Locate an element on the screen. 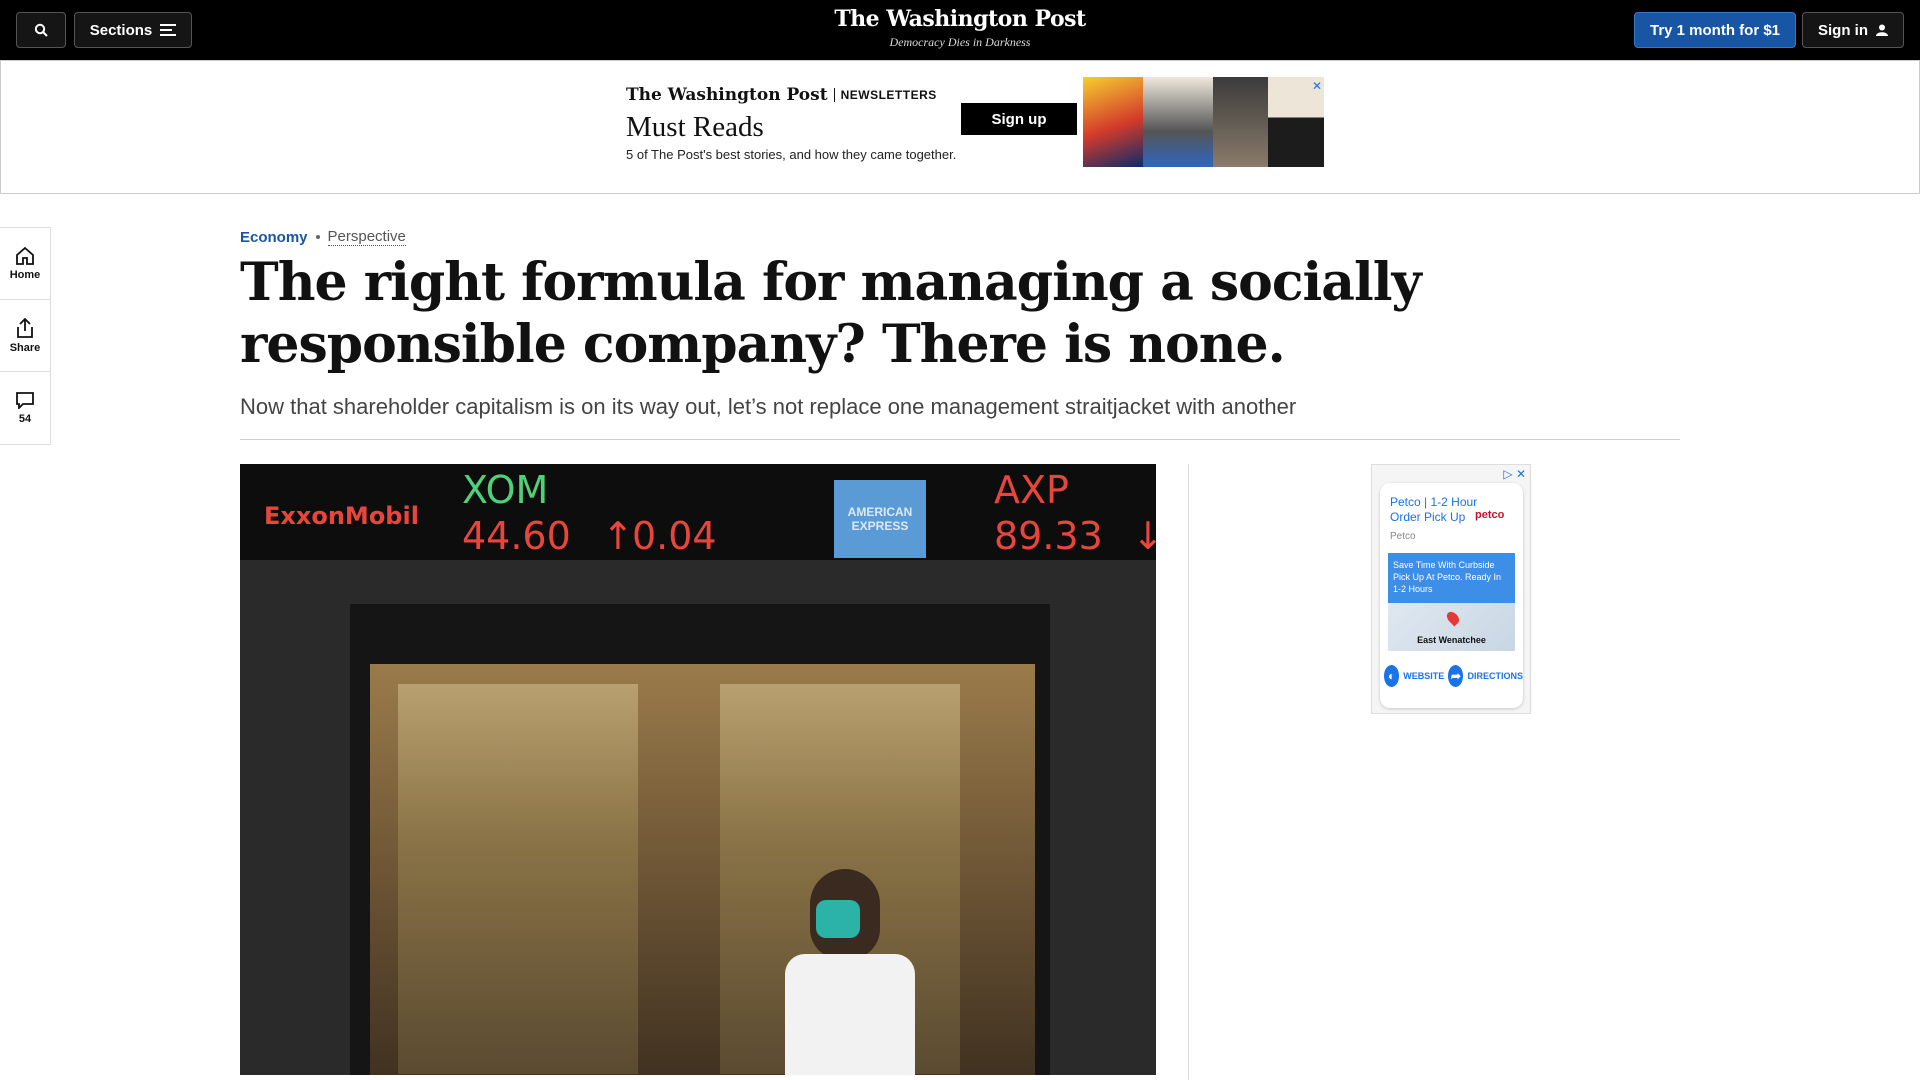 The image size is (1920, 1080). newsletter-brand-suffix: NEWSLETTERS is located at coordinates (888, 95).